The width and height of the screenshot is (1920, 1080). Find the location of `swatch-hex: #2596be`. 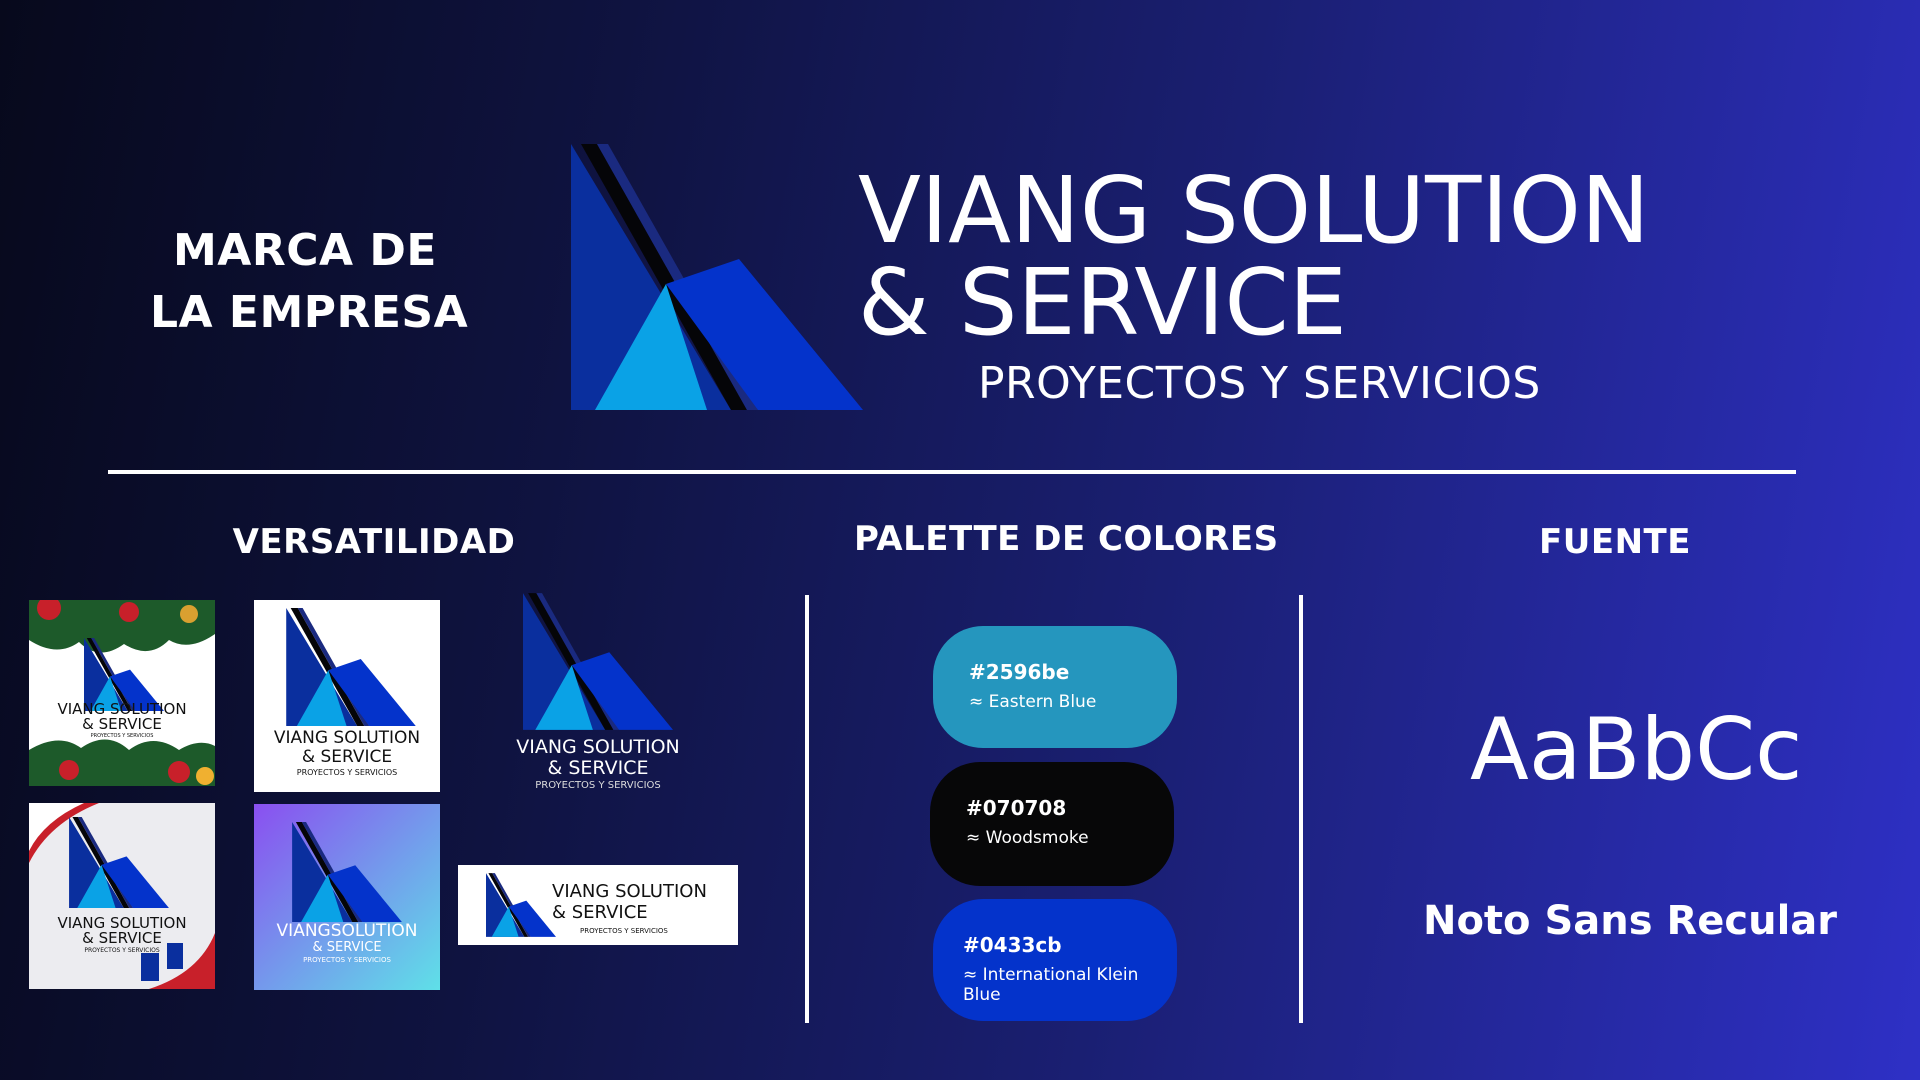

swatch-hex: #2596be is located at coordinates (1019, 672).